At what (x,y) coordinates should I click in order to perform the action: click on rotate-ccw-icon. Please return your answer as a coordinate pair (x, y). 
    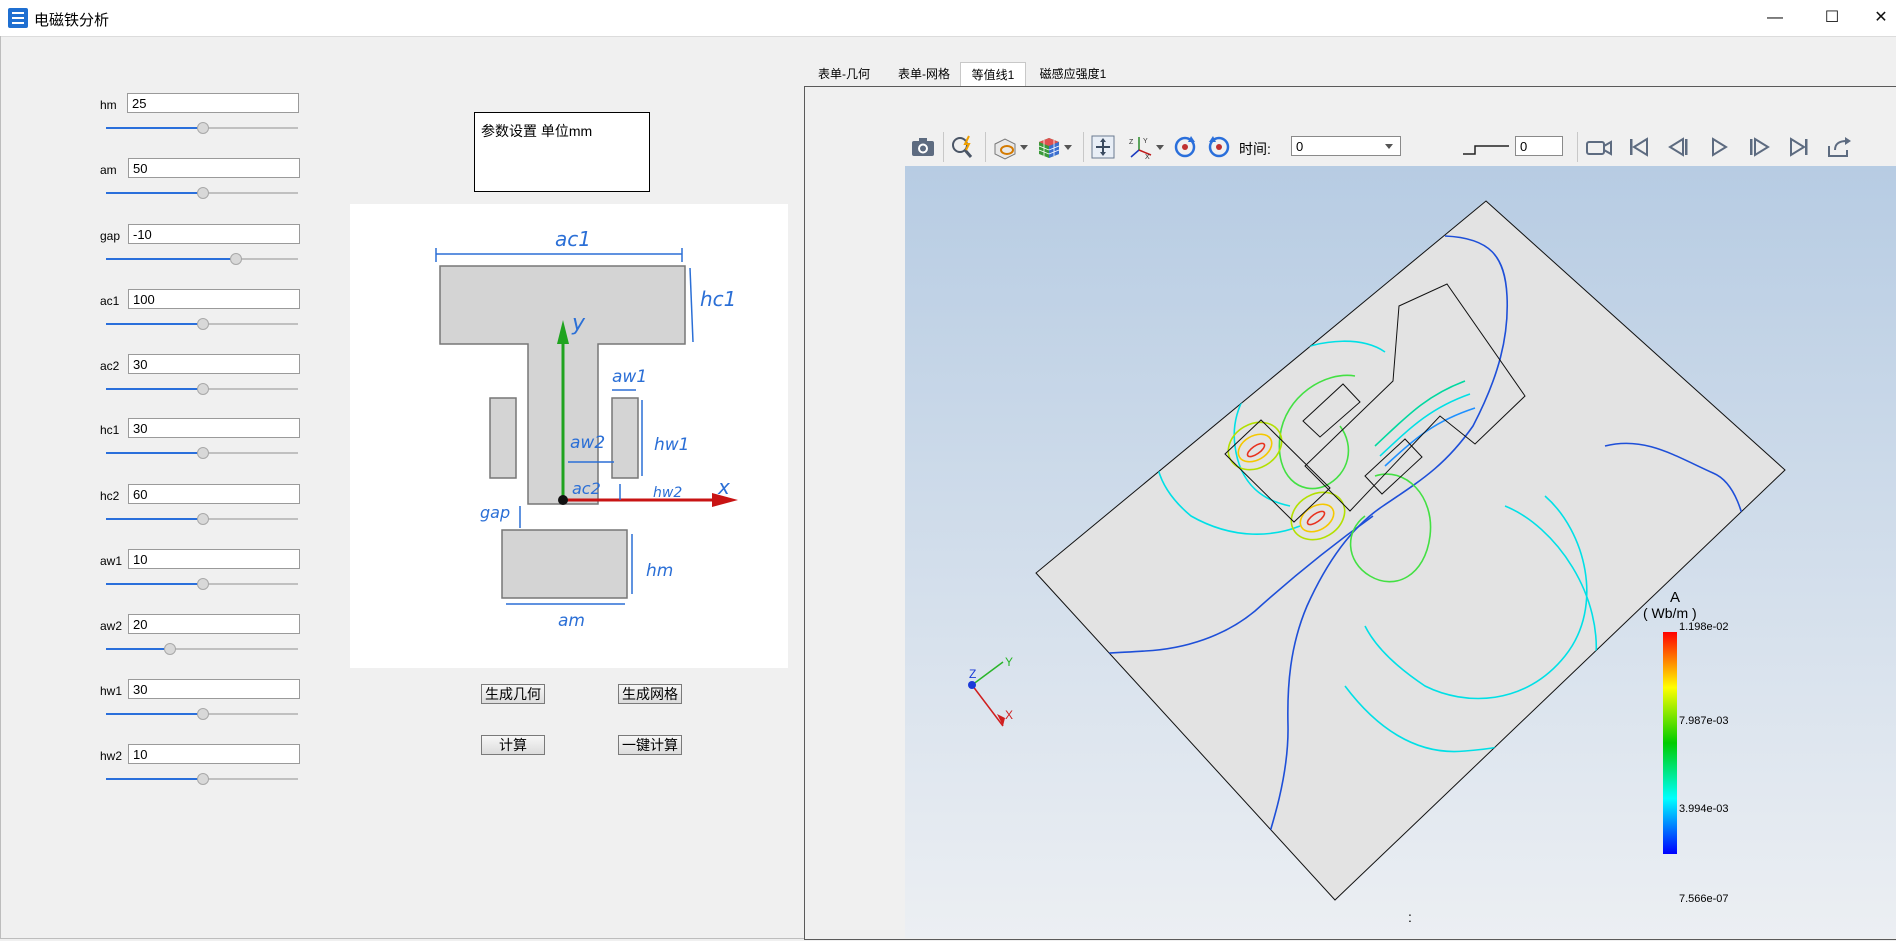
    Looking at the image, I should click on (1219, 147).